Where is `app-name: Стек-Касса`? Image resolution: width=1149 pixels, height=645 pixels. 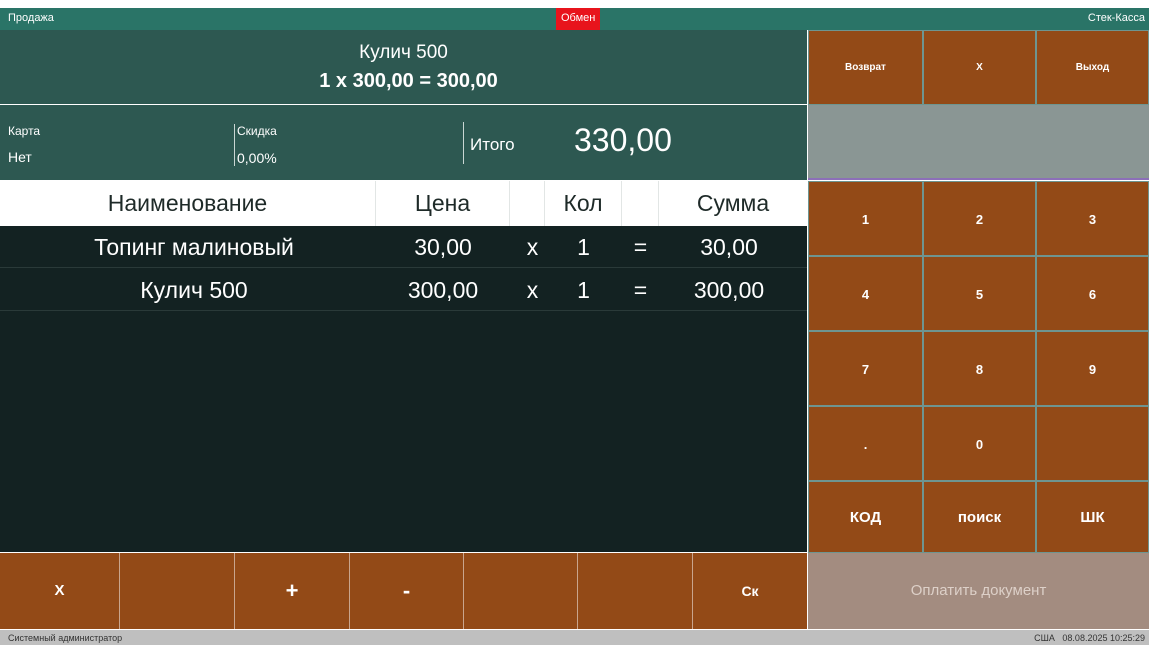 app-name: Стек-Касса is located at coordinates (1116, 18).